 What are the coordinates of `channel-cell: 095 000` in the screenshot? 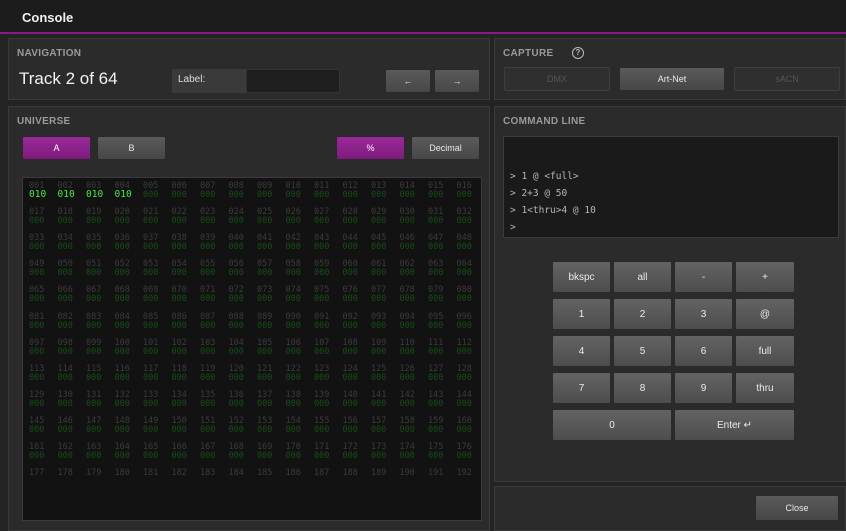 It's located at (440, 321).